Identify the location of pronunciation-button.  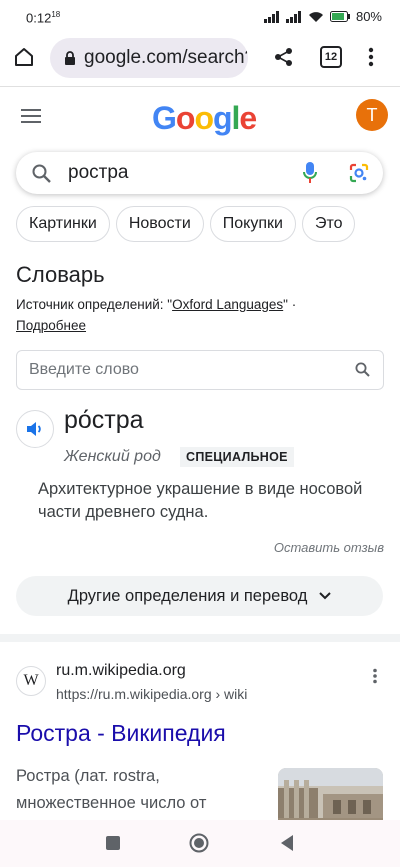
(35, 429).